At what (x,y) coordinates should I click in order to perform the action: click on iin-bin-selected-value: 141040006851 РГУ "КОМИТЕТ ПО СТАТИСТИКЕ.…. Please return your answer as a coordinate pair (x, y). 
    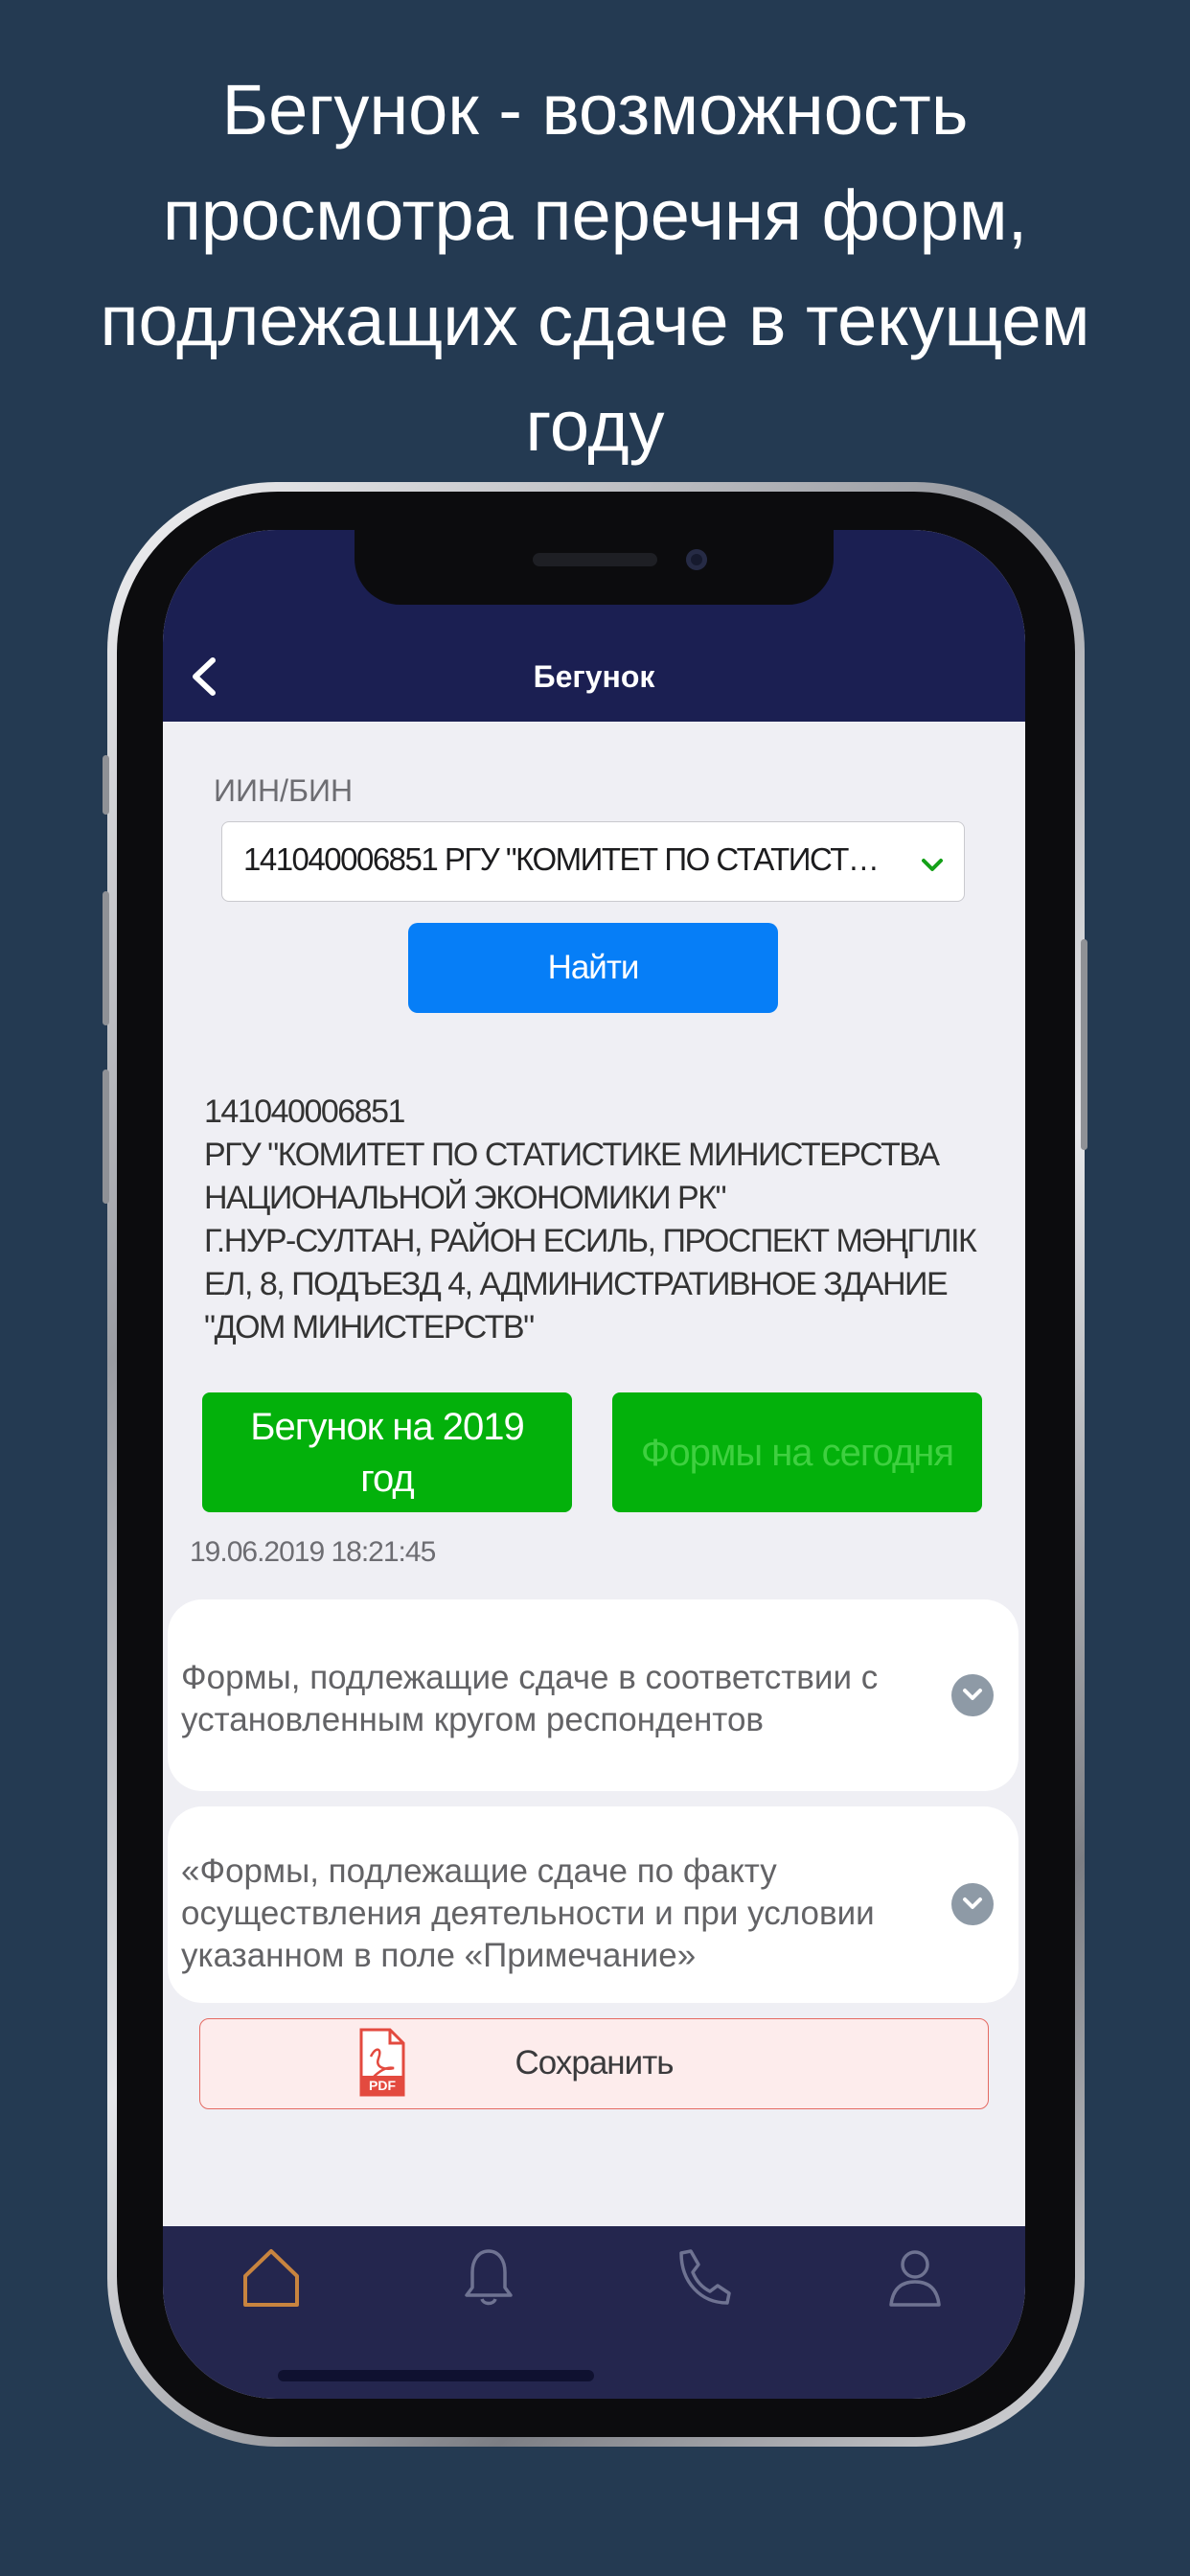
    Looking at the image, I should click on (569, 859).